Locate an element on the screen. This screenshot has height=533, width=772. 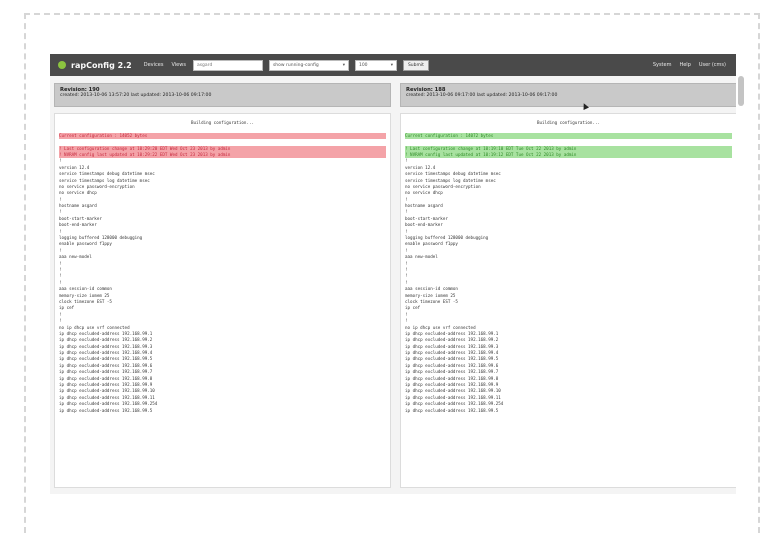
count-select-value: 100 is located at coordinates (363, 65).